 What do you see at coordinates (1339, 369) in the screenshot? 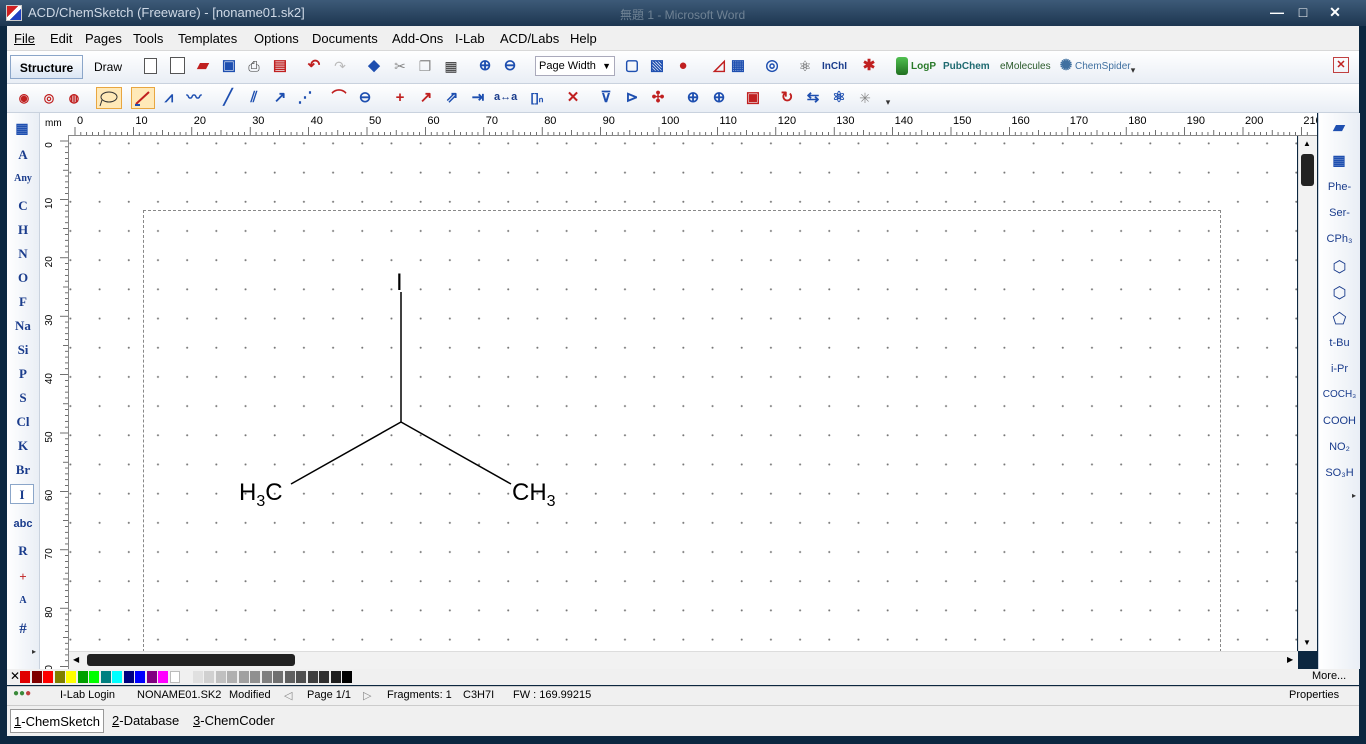
I see `fragment-i-propyl: i-Pr` at bounding box center [1339, 369].